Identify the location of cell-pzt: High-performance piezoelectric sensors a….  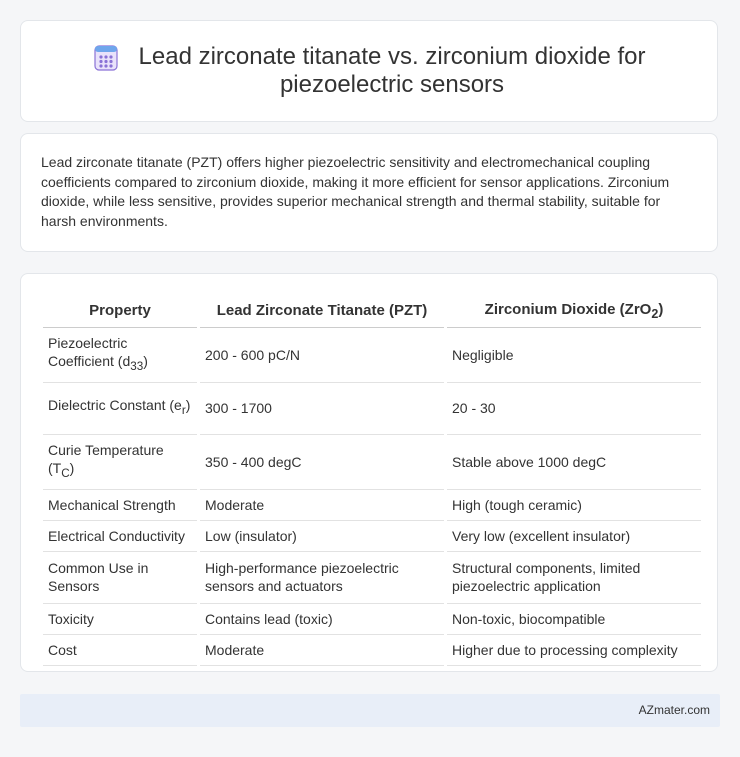
(322, 578).